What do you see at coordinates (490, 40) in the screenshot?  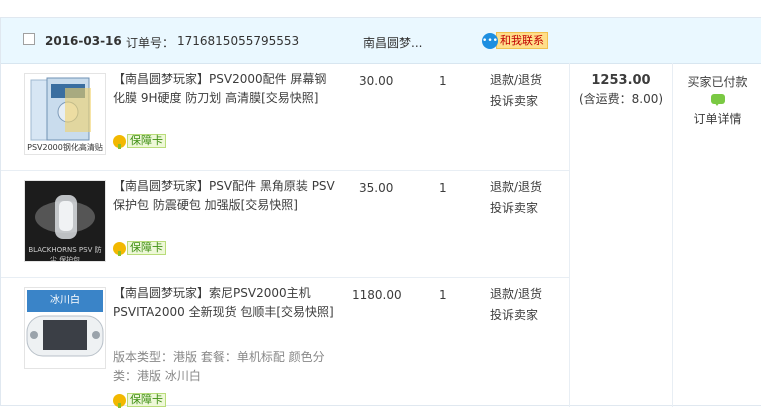 I see `chat-bubble-icon: •••` at bounding box center [490, 40].